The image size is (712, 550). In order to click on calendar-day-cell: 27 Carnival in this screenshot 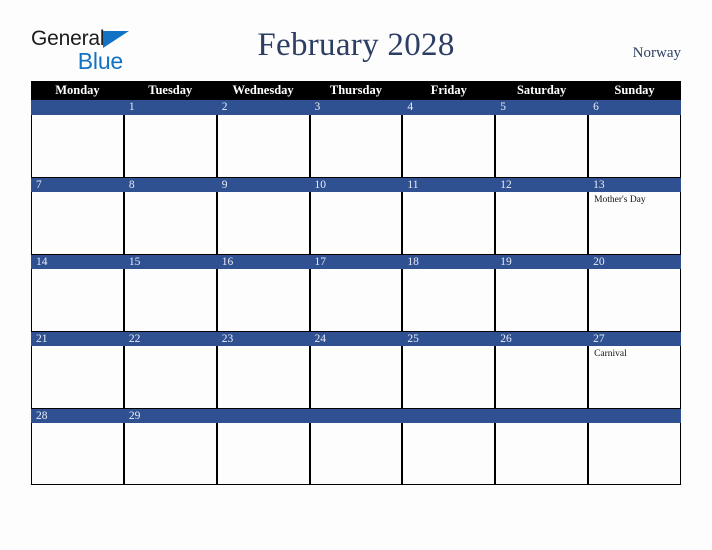, I will do `click(634, 369)`.